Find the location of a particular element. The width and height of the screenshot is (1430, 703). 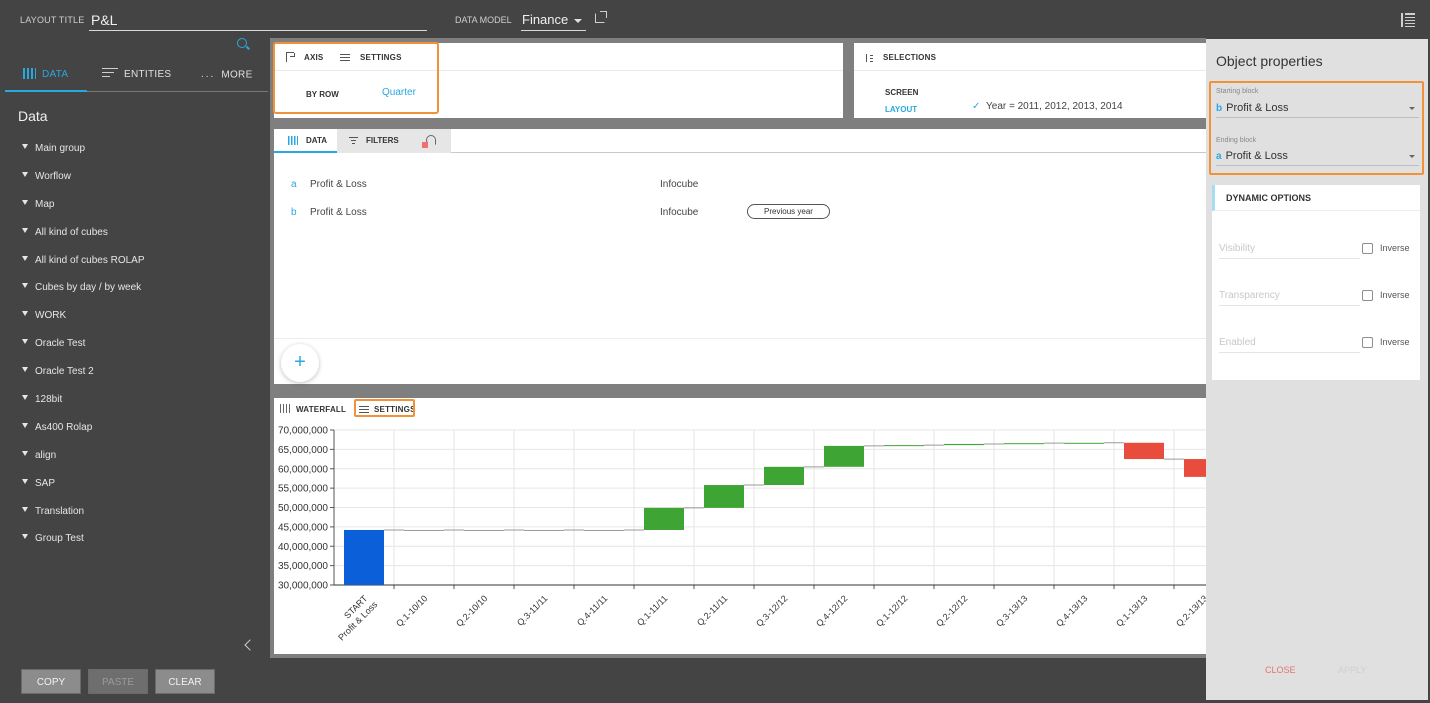

layout-label: LAYOUT is located at coordinates (901, 109).